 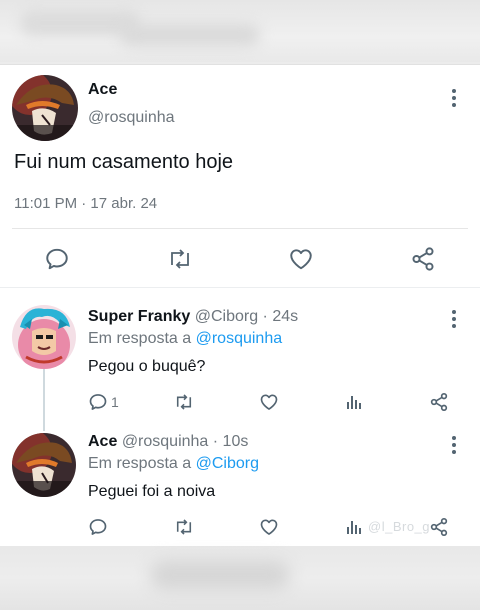 I want to click on reply-age: · 24s, so click(x=280, y=316).